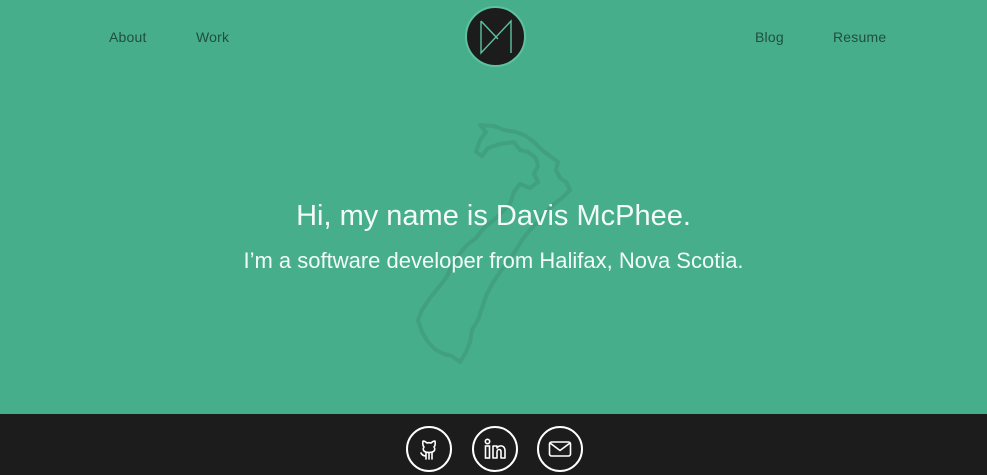 Image resolution: width=987 pixels, height=475 pixels. What do you see at coordinates (128, 37) in the screenshot?
I see `nav-about-link: About` at bounding box center [128, 37].